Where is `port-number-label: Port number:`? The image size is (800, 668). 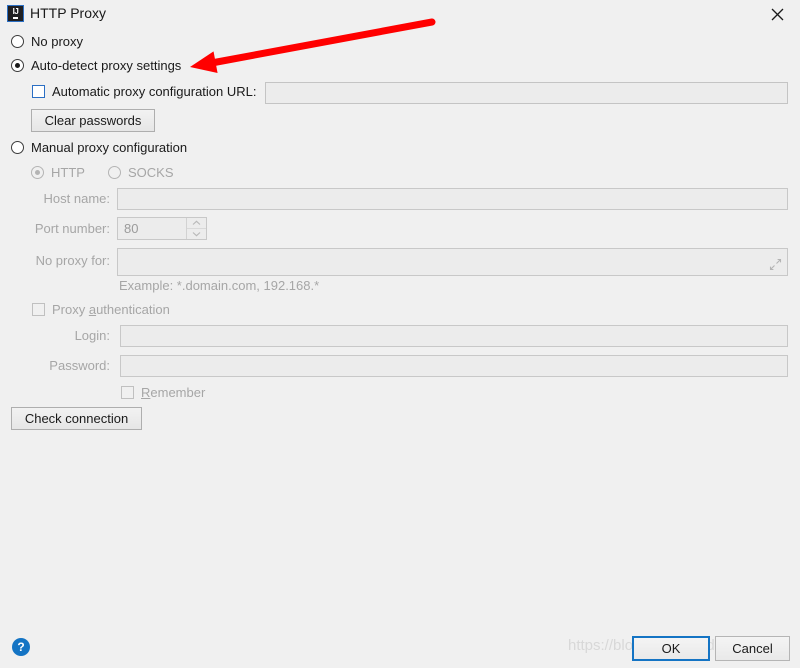 port-number-label: Port number: is located at coordinates (72, 228).